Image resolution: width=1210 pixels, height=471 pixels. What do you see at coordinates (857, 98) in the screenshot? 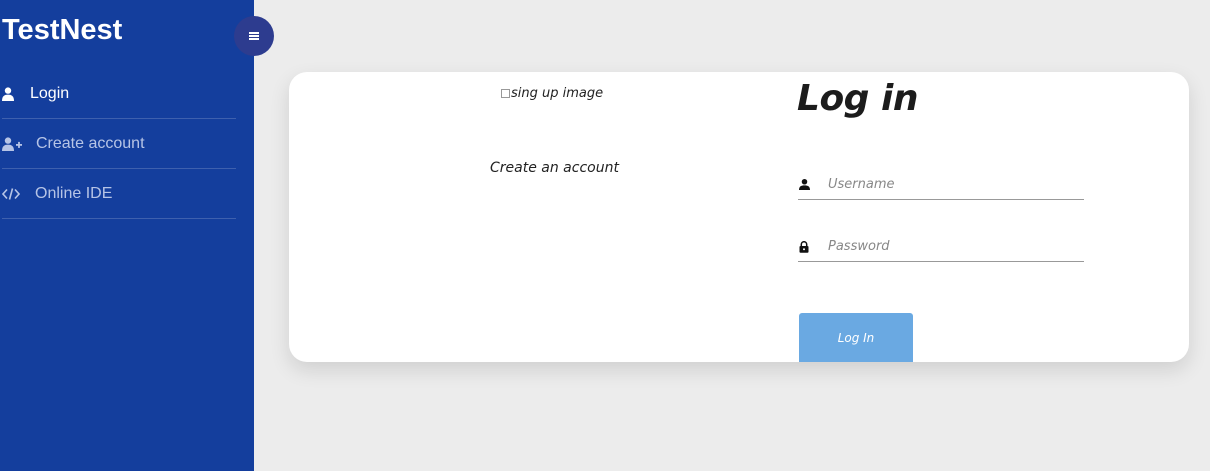
I see `page-title: Log in` at bounding box center [857, 98].